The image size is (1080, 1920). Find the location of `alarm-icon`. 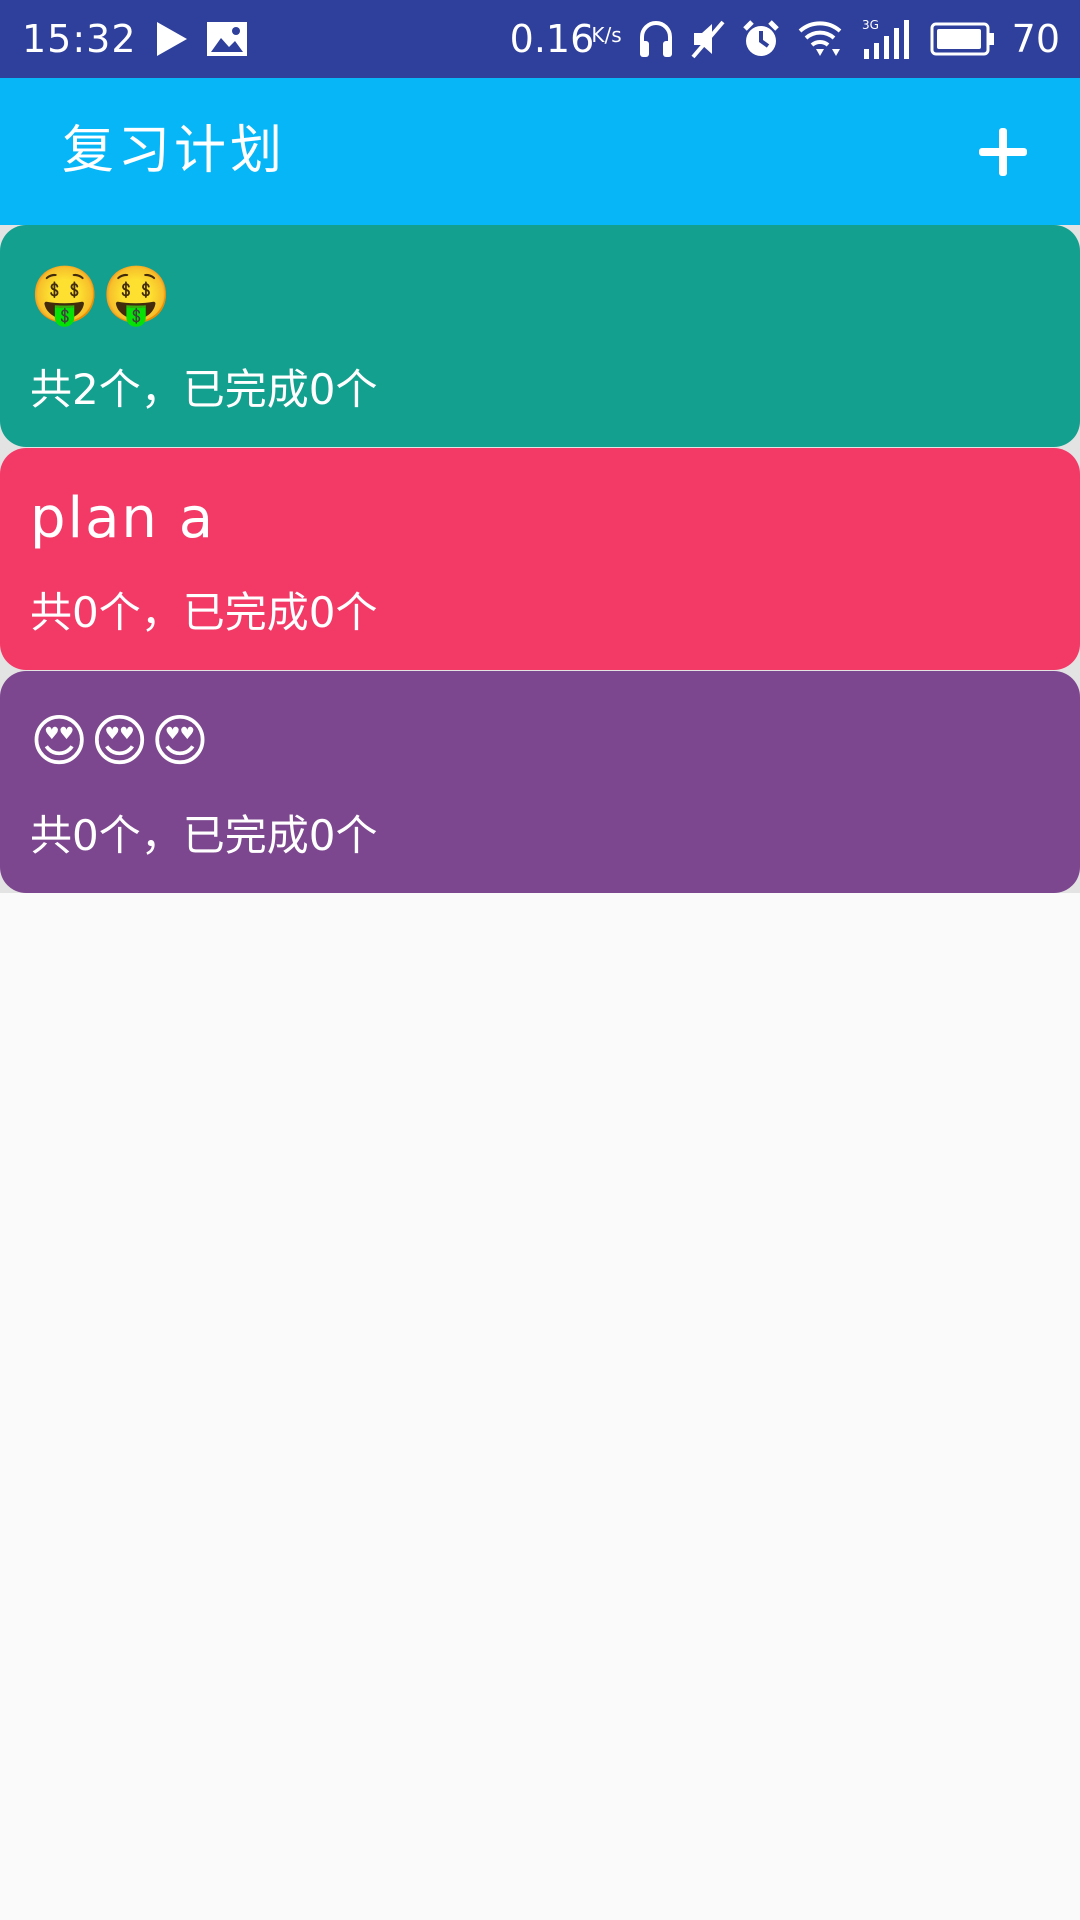

alarm-icon is located at coordinates (761, 39).